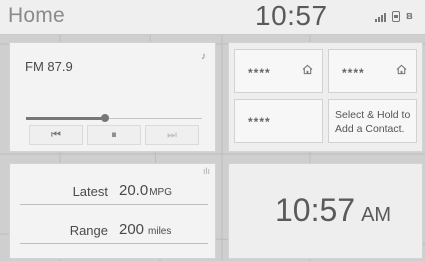 The width and height of the screenshot is (425, 261). Describe the element at coordinates (315, 210) in the screenshot. I see `clock-time: 10:57` at that location.